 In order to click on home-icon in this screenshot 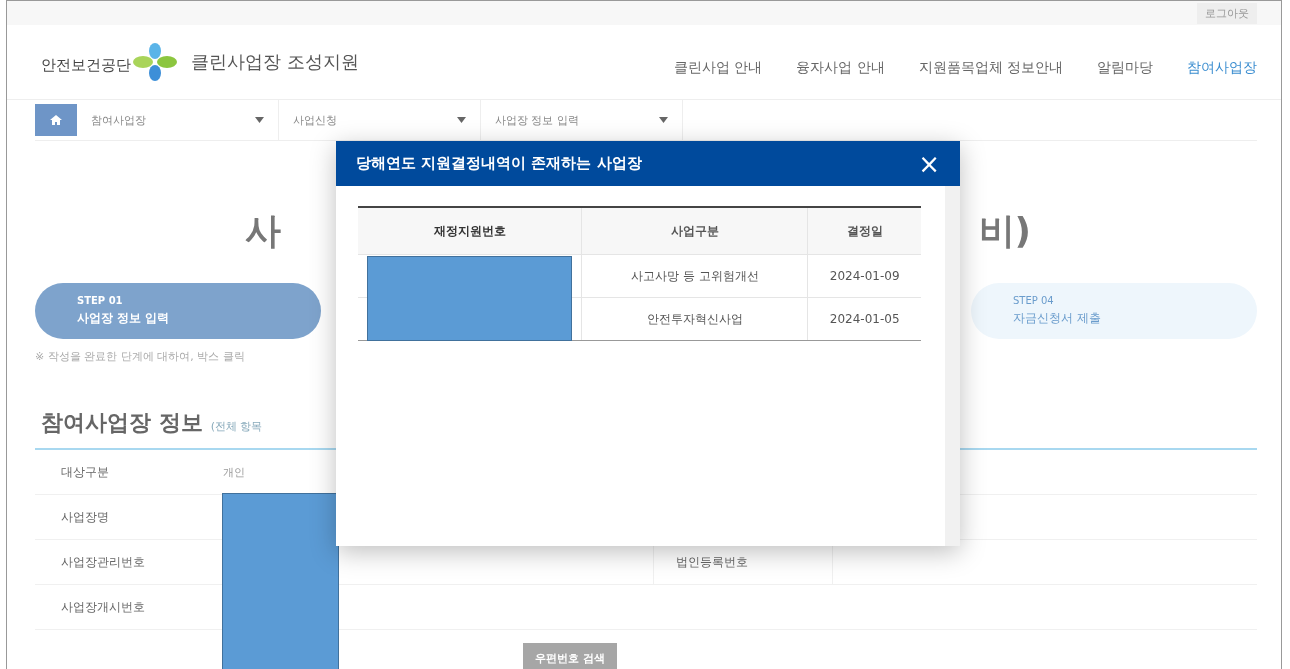, I will do `click(56, 120)`.